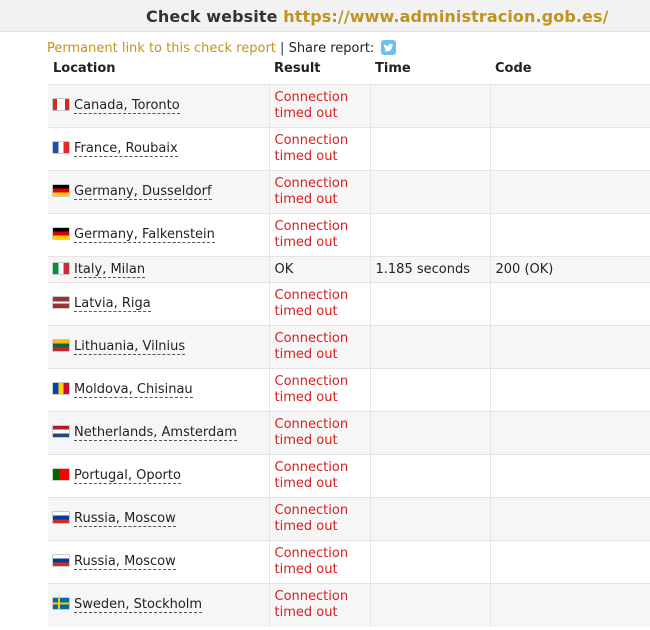 This screenshot has width=650, height=630. I want to click on location-cell: Moldova, Chisinau, so click(159, 390).